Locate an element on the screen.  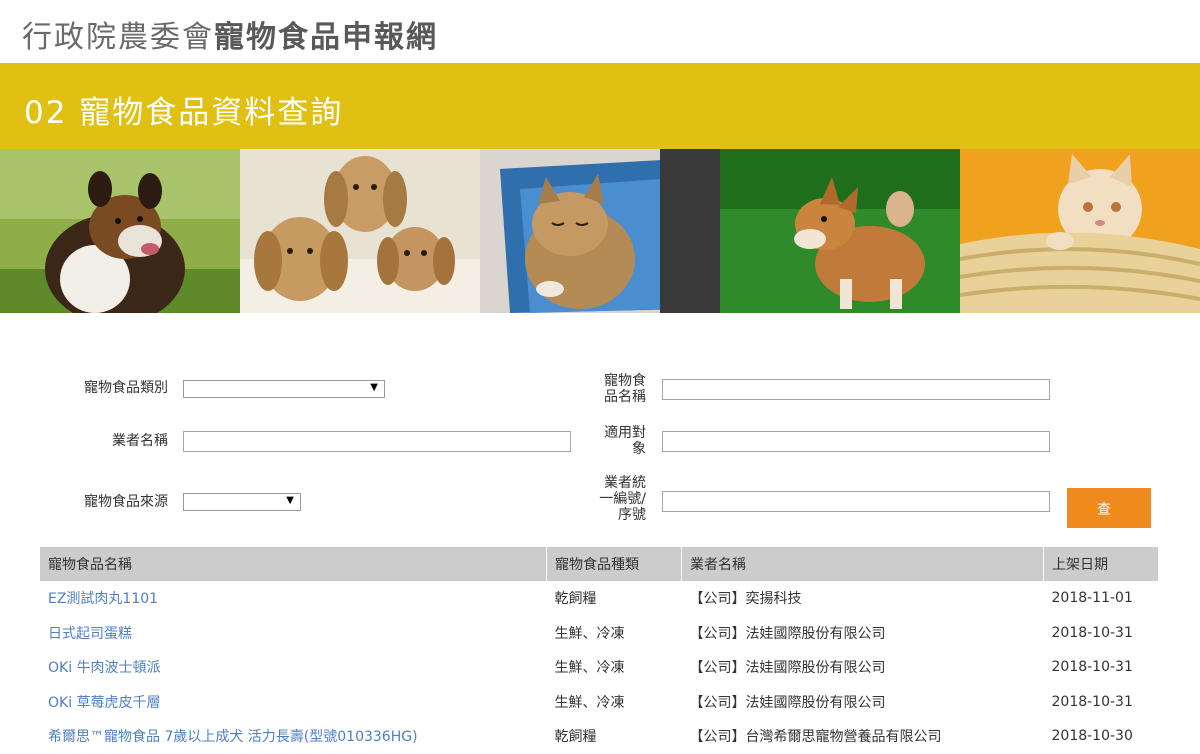
table-row: 日式起司蛋糕 生鮮、冷凍 【公司】法娃國際股份有限公司 2018-10-31 is located at coordinates (599, 633).